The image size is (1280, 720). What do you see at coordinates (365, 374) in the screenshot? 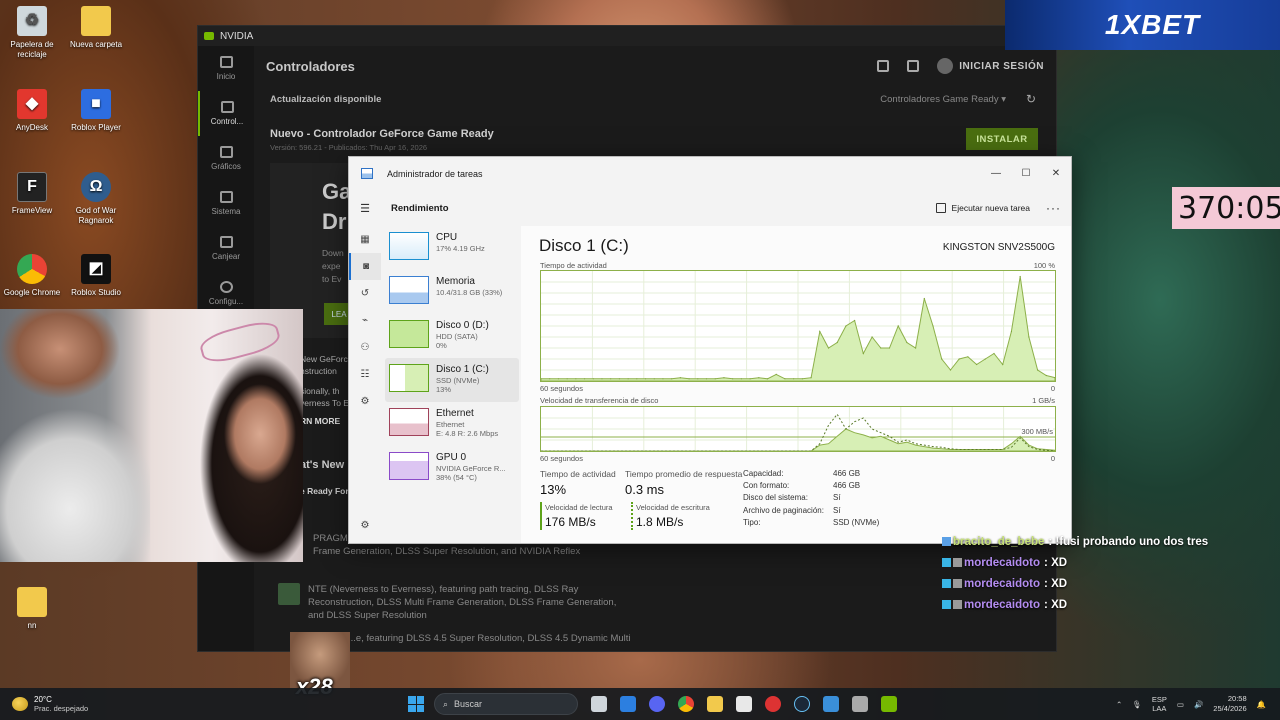
I see `details-icon: ☷` at bounding box center [365, 374].